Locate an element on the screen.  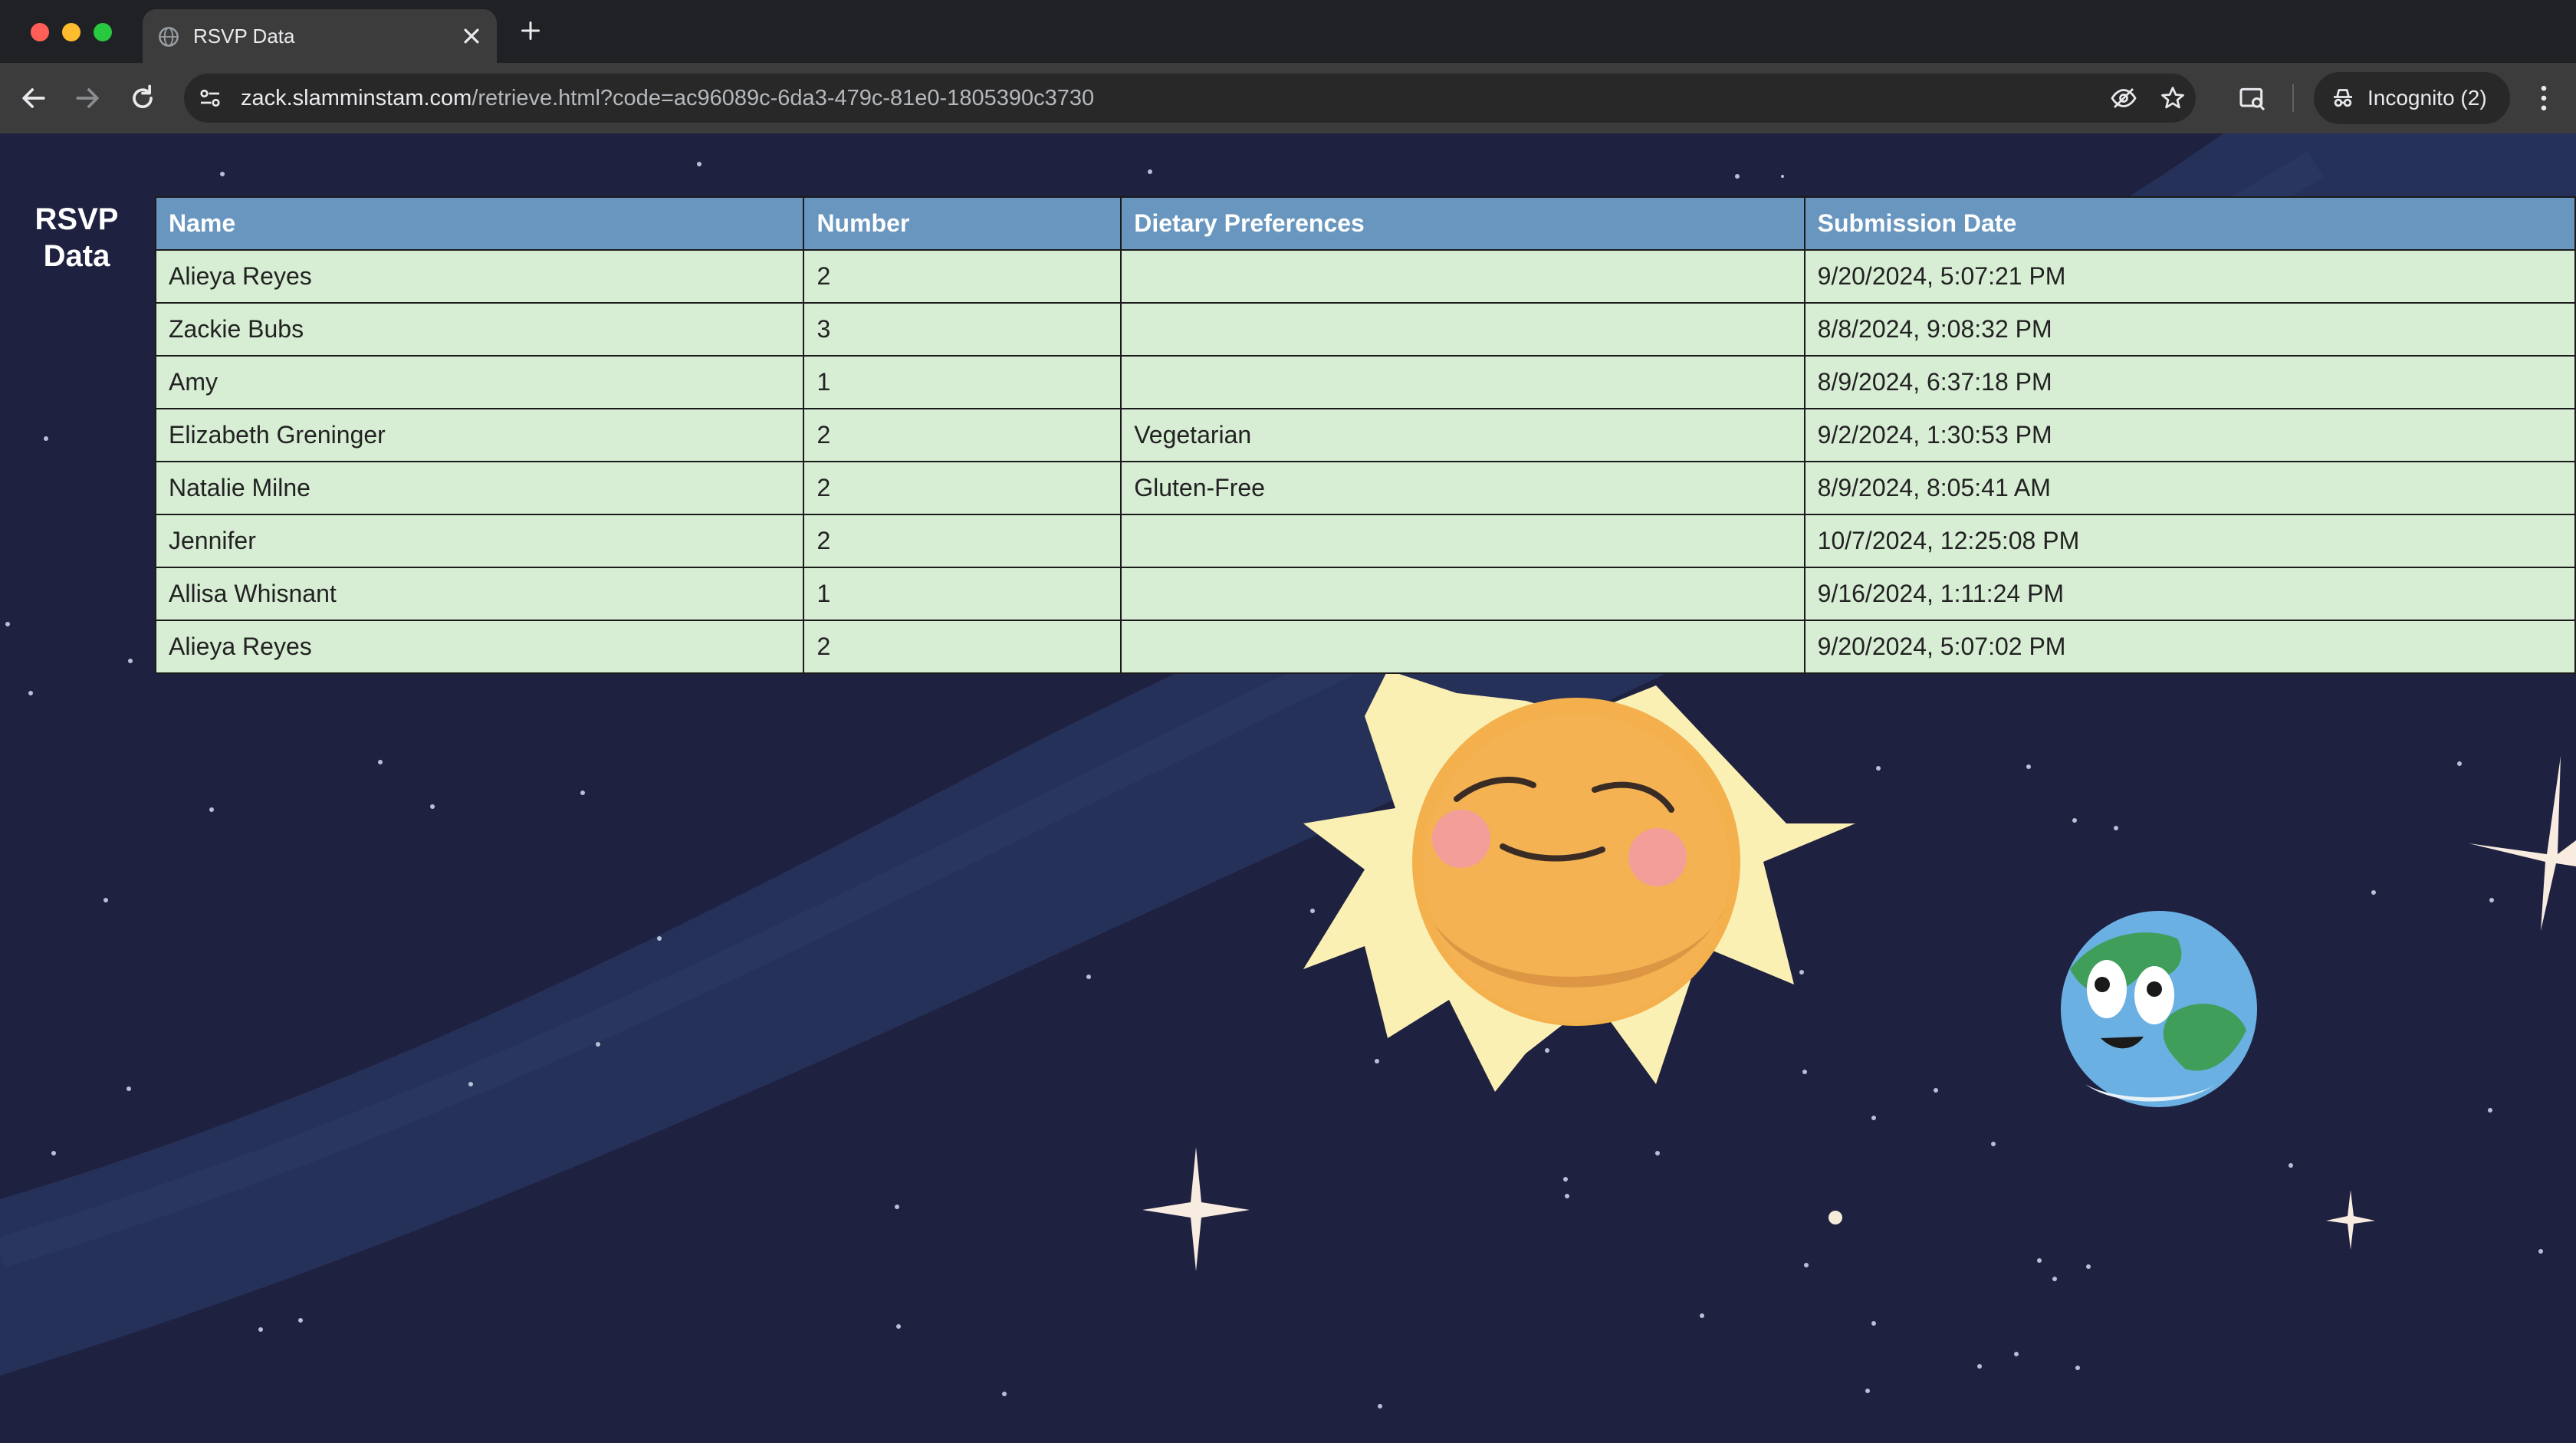
cell-name: Jennifer is located at coordinates (479, 541).